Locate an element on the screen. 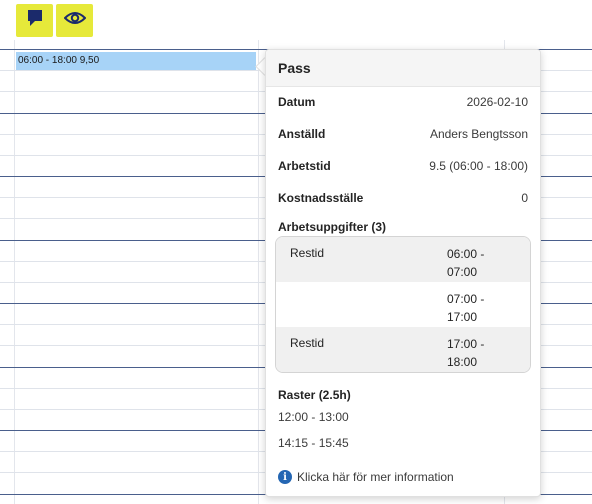 This screenshot has height=504, width=592. field-work-time: Arbetstid 9.5 (06:00 - 18:00) is located at coordinates (403, 166).